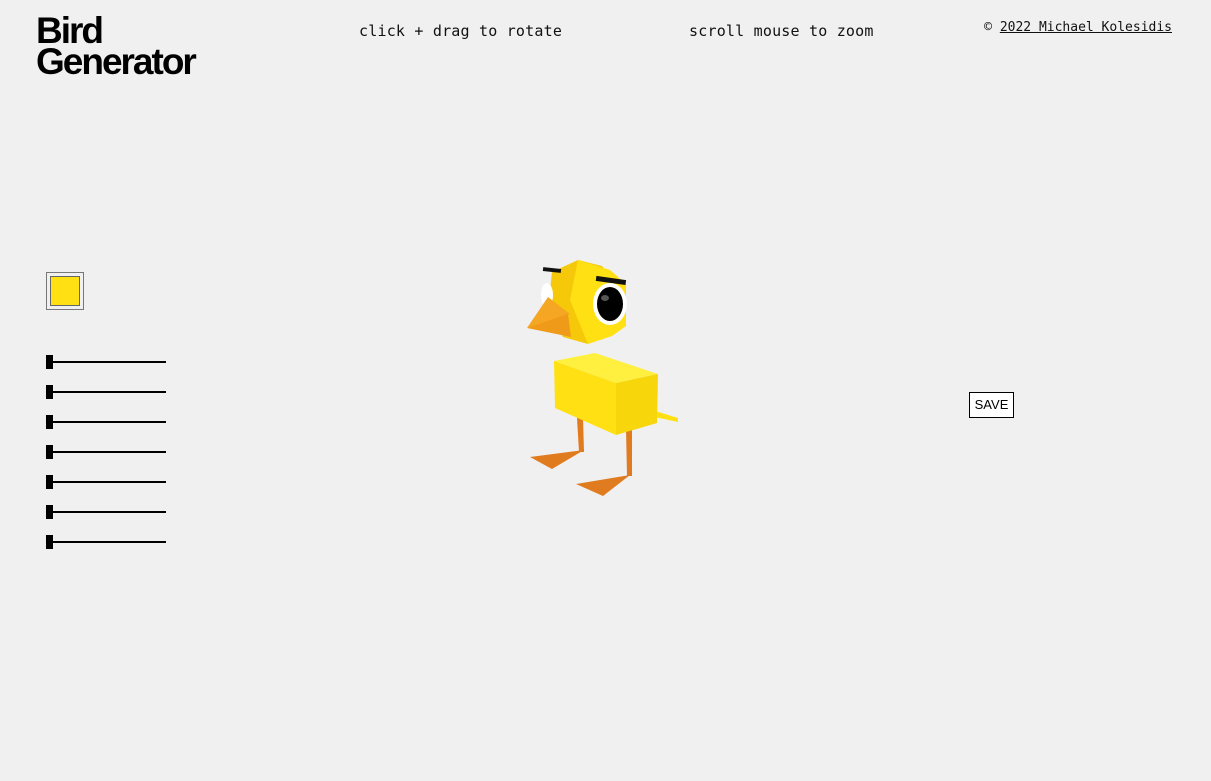 The width and height of the screenshot is (1211, 781). What do you see at coordinates (781, 31) in the screenshot?
I see `zoom-hint: scroll mouse to zoom` at bounding box center [781, 31].